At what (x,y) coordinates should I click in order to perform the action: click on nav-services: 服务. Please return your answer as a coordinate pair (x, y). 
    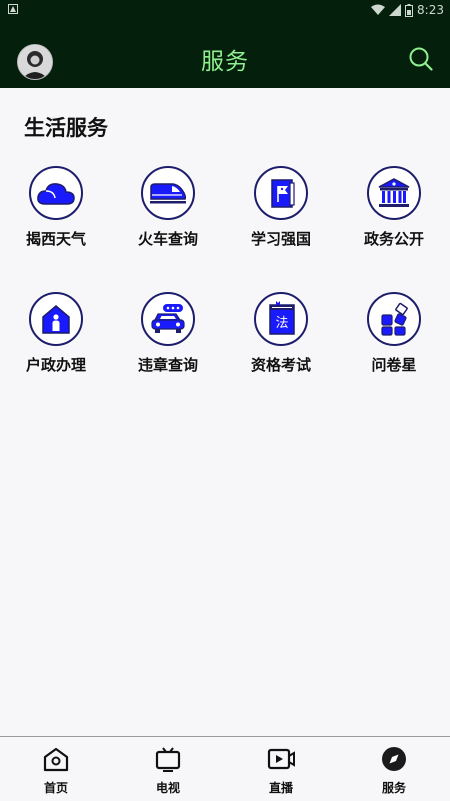
    Looking at the image, I should click on (394, 770).